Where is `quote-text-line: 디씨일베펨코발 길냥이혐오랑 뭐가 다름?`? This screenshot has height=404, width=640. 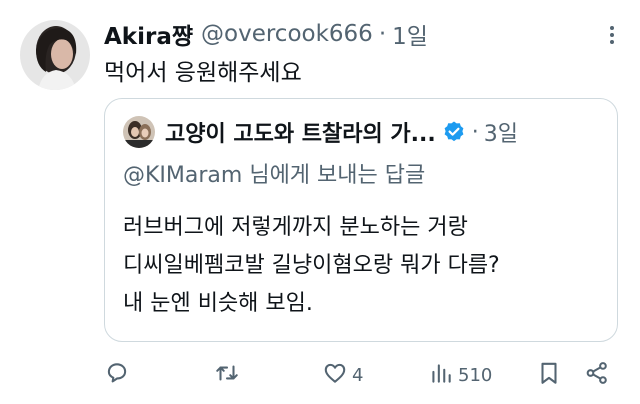
quote-text-line: 디씨일베펨코발 길냥이혐오랑 뭐가 다름? is located at coordinates (311, 265).